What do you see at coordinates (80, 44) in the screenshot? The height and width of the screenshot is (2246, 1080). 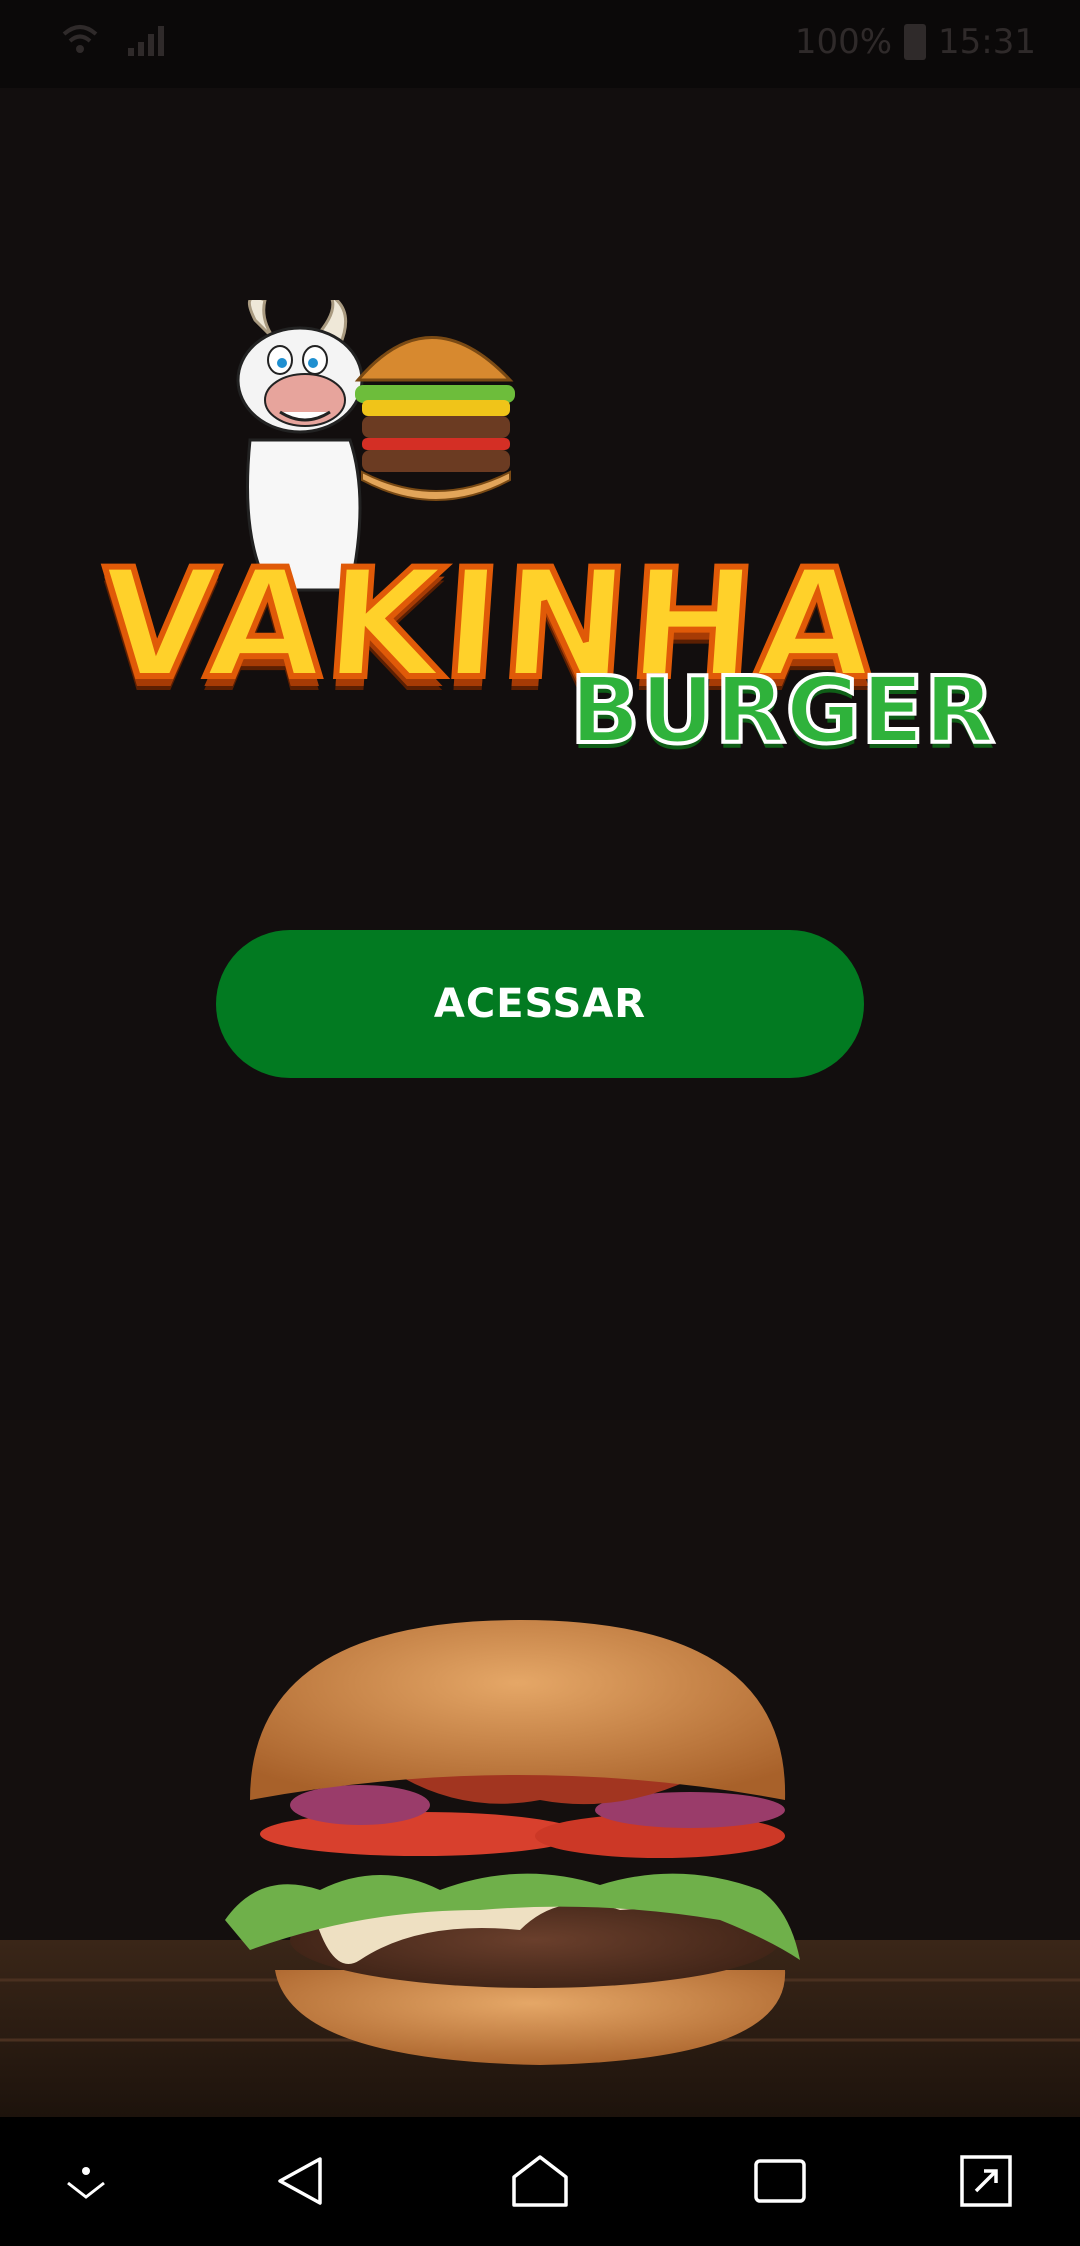 I see `wifi-icon` at bounding box center [80, 44].